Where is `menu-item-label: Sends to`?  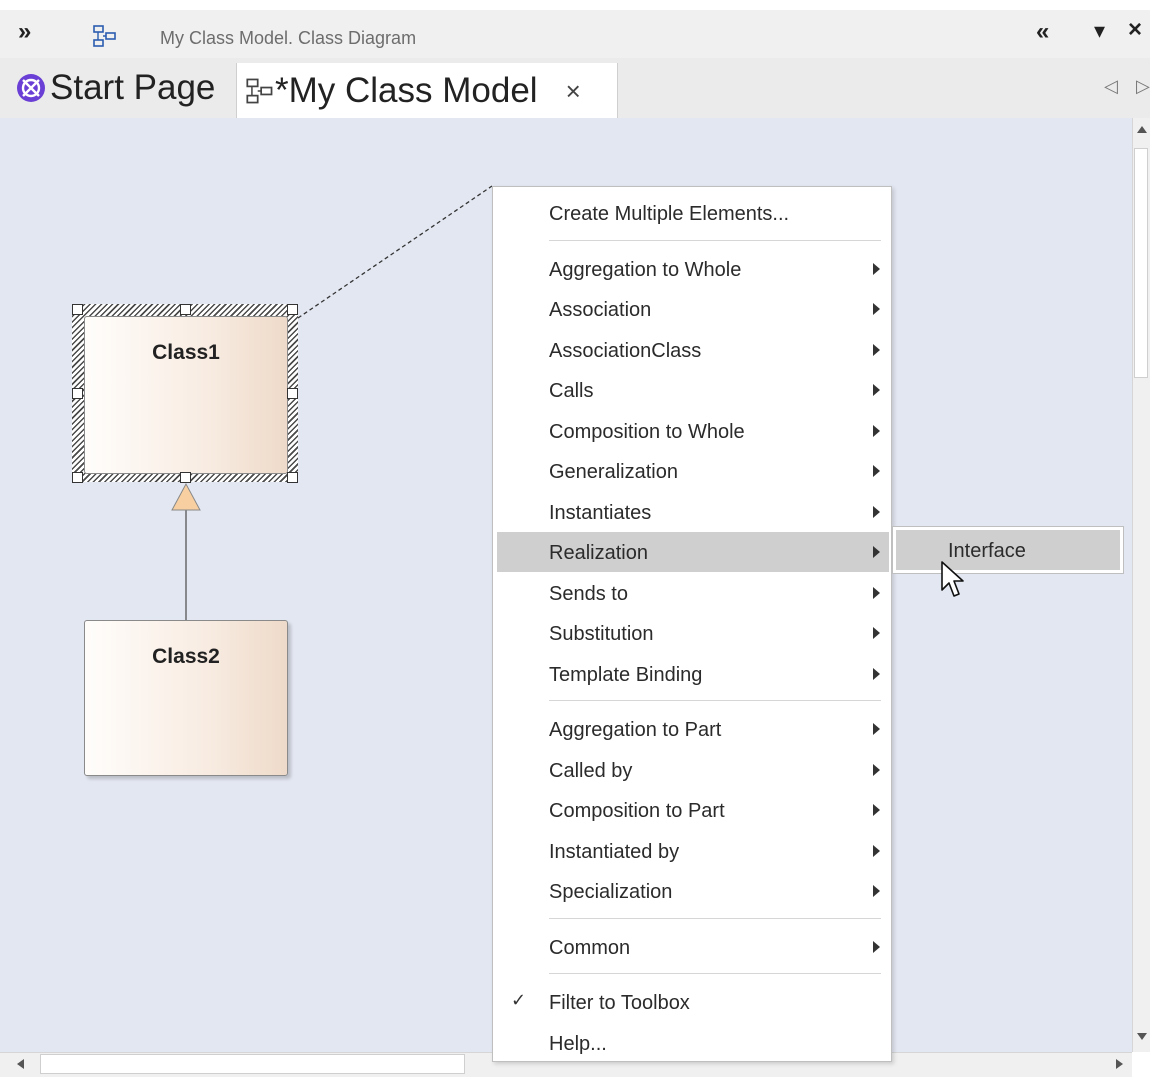 menu-item-label: Sends to is located at coordinates (588, 593).